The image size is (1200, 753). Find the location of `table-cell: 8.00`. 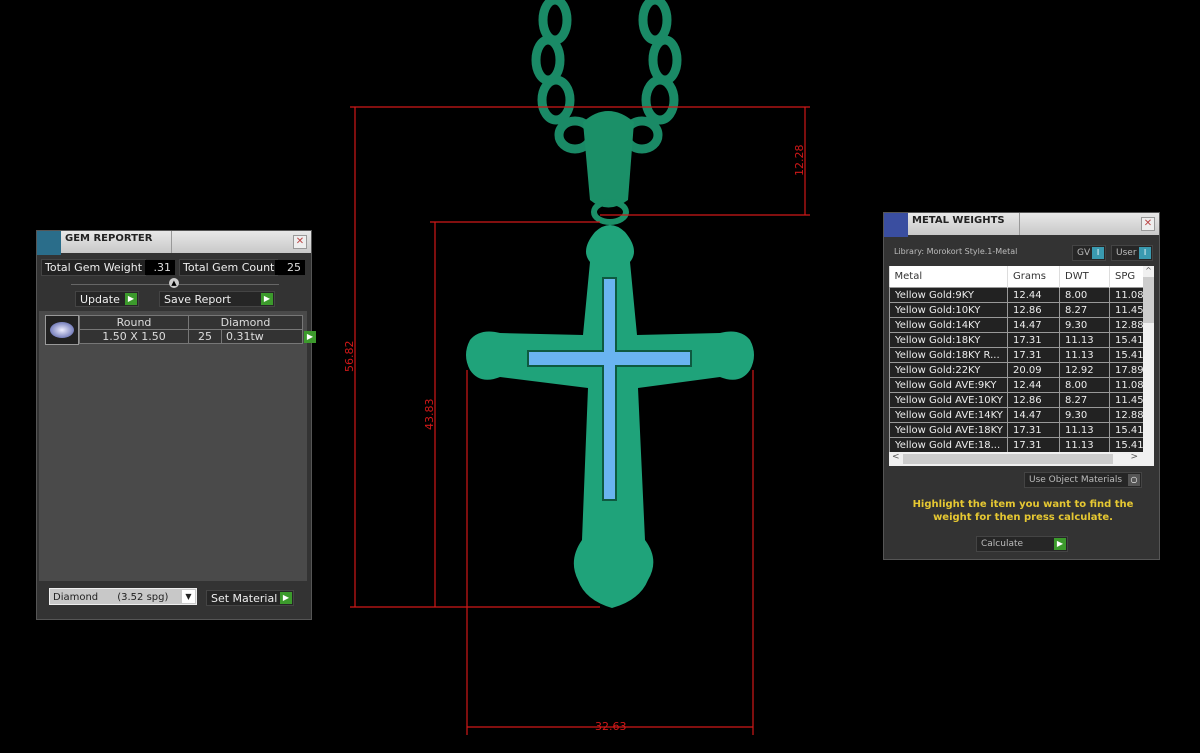

table-cell: 8.00 is located at coordinates (1084, 385).